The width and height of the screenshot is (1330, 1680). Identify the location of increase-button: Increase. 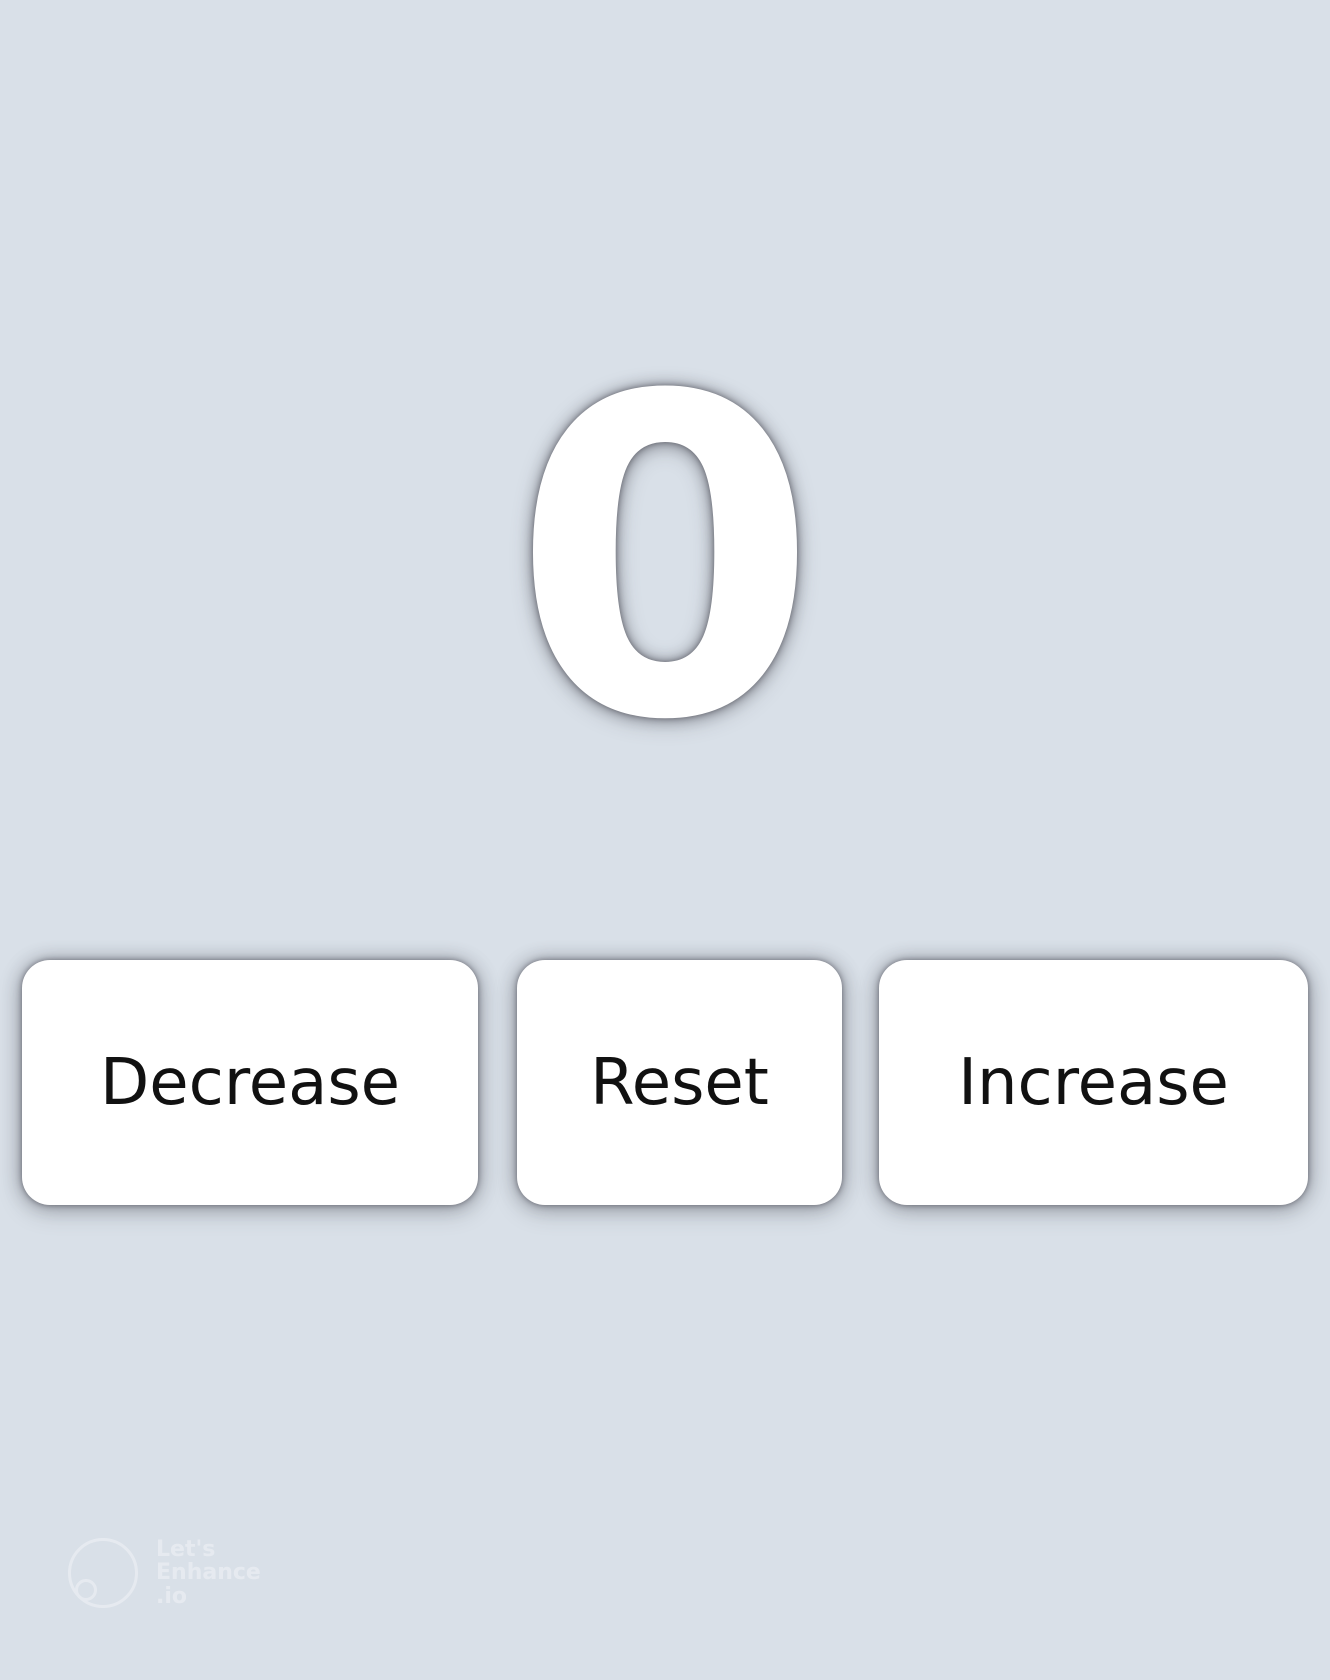
(1093, 1082).